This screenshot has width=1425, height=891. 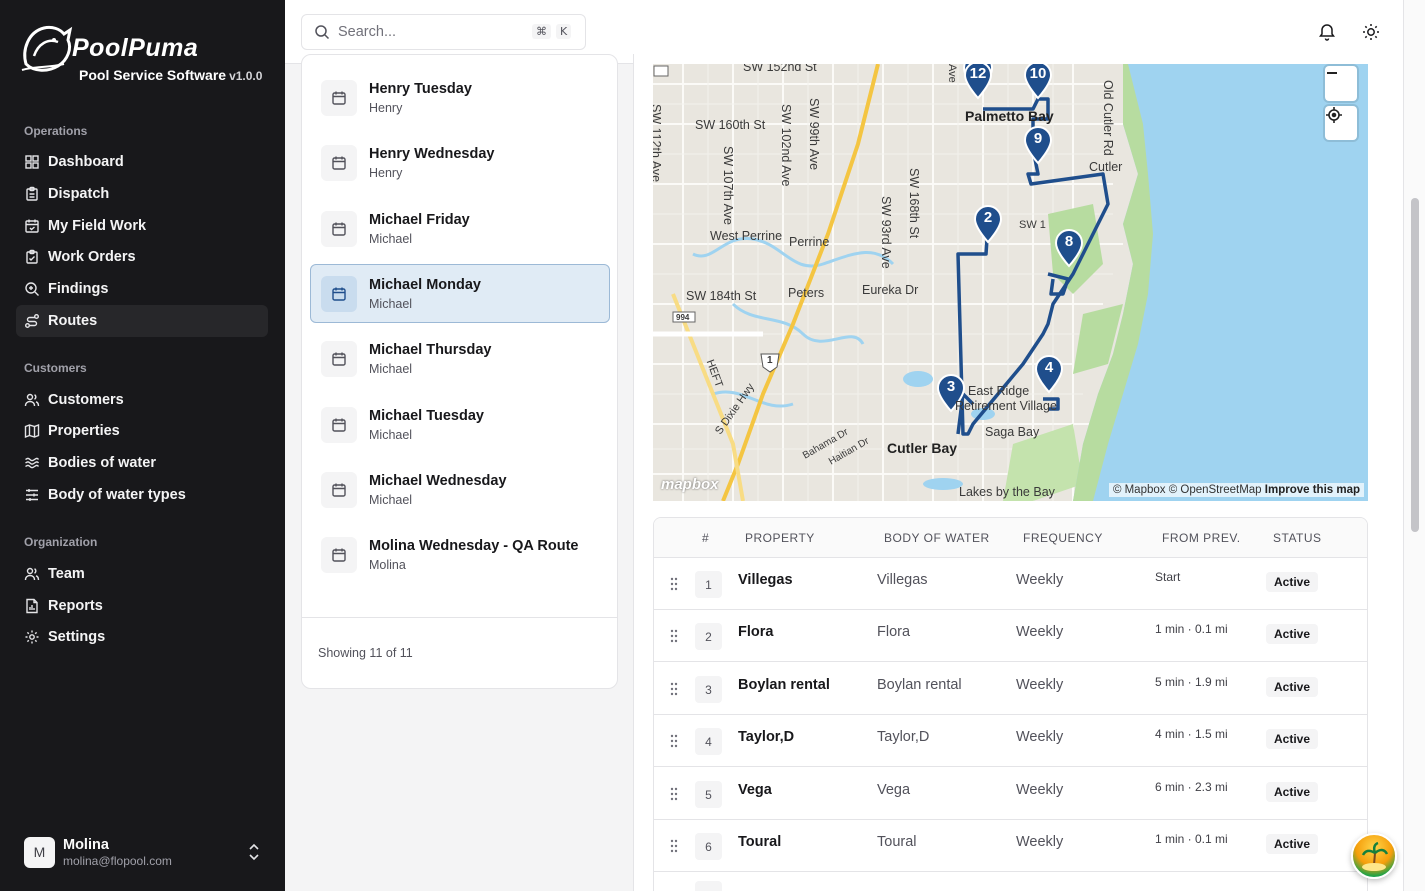 What do you see at coordinates (419, 219) in the screenshot?
I see `route-name: Michael Friday` at bounding box center [419, 219].